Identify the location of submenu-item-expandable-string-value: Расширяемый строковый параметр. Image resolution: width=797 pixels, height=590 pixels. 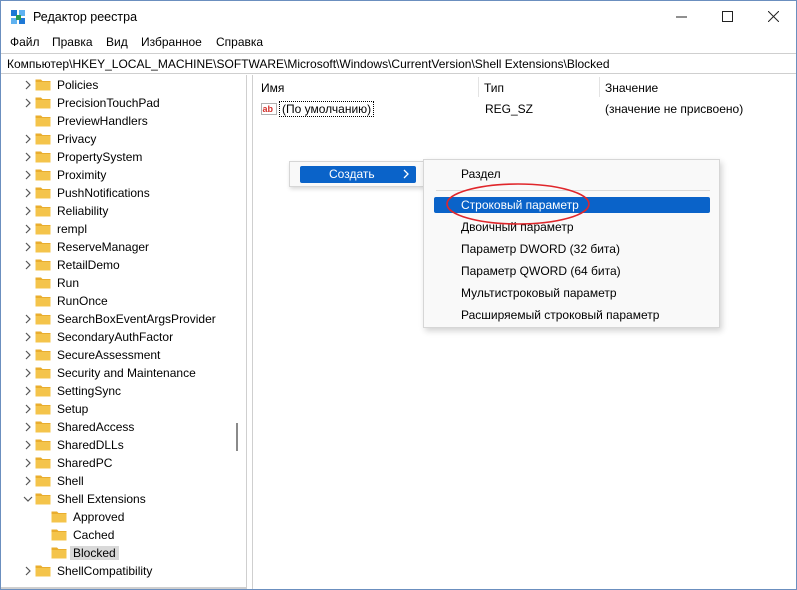
(572, 315).